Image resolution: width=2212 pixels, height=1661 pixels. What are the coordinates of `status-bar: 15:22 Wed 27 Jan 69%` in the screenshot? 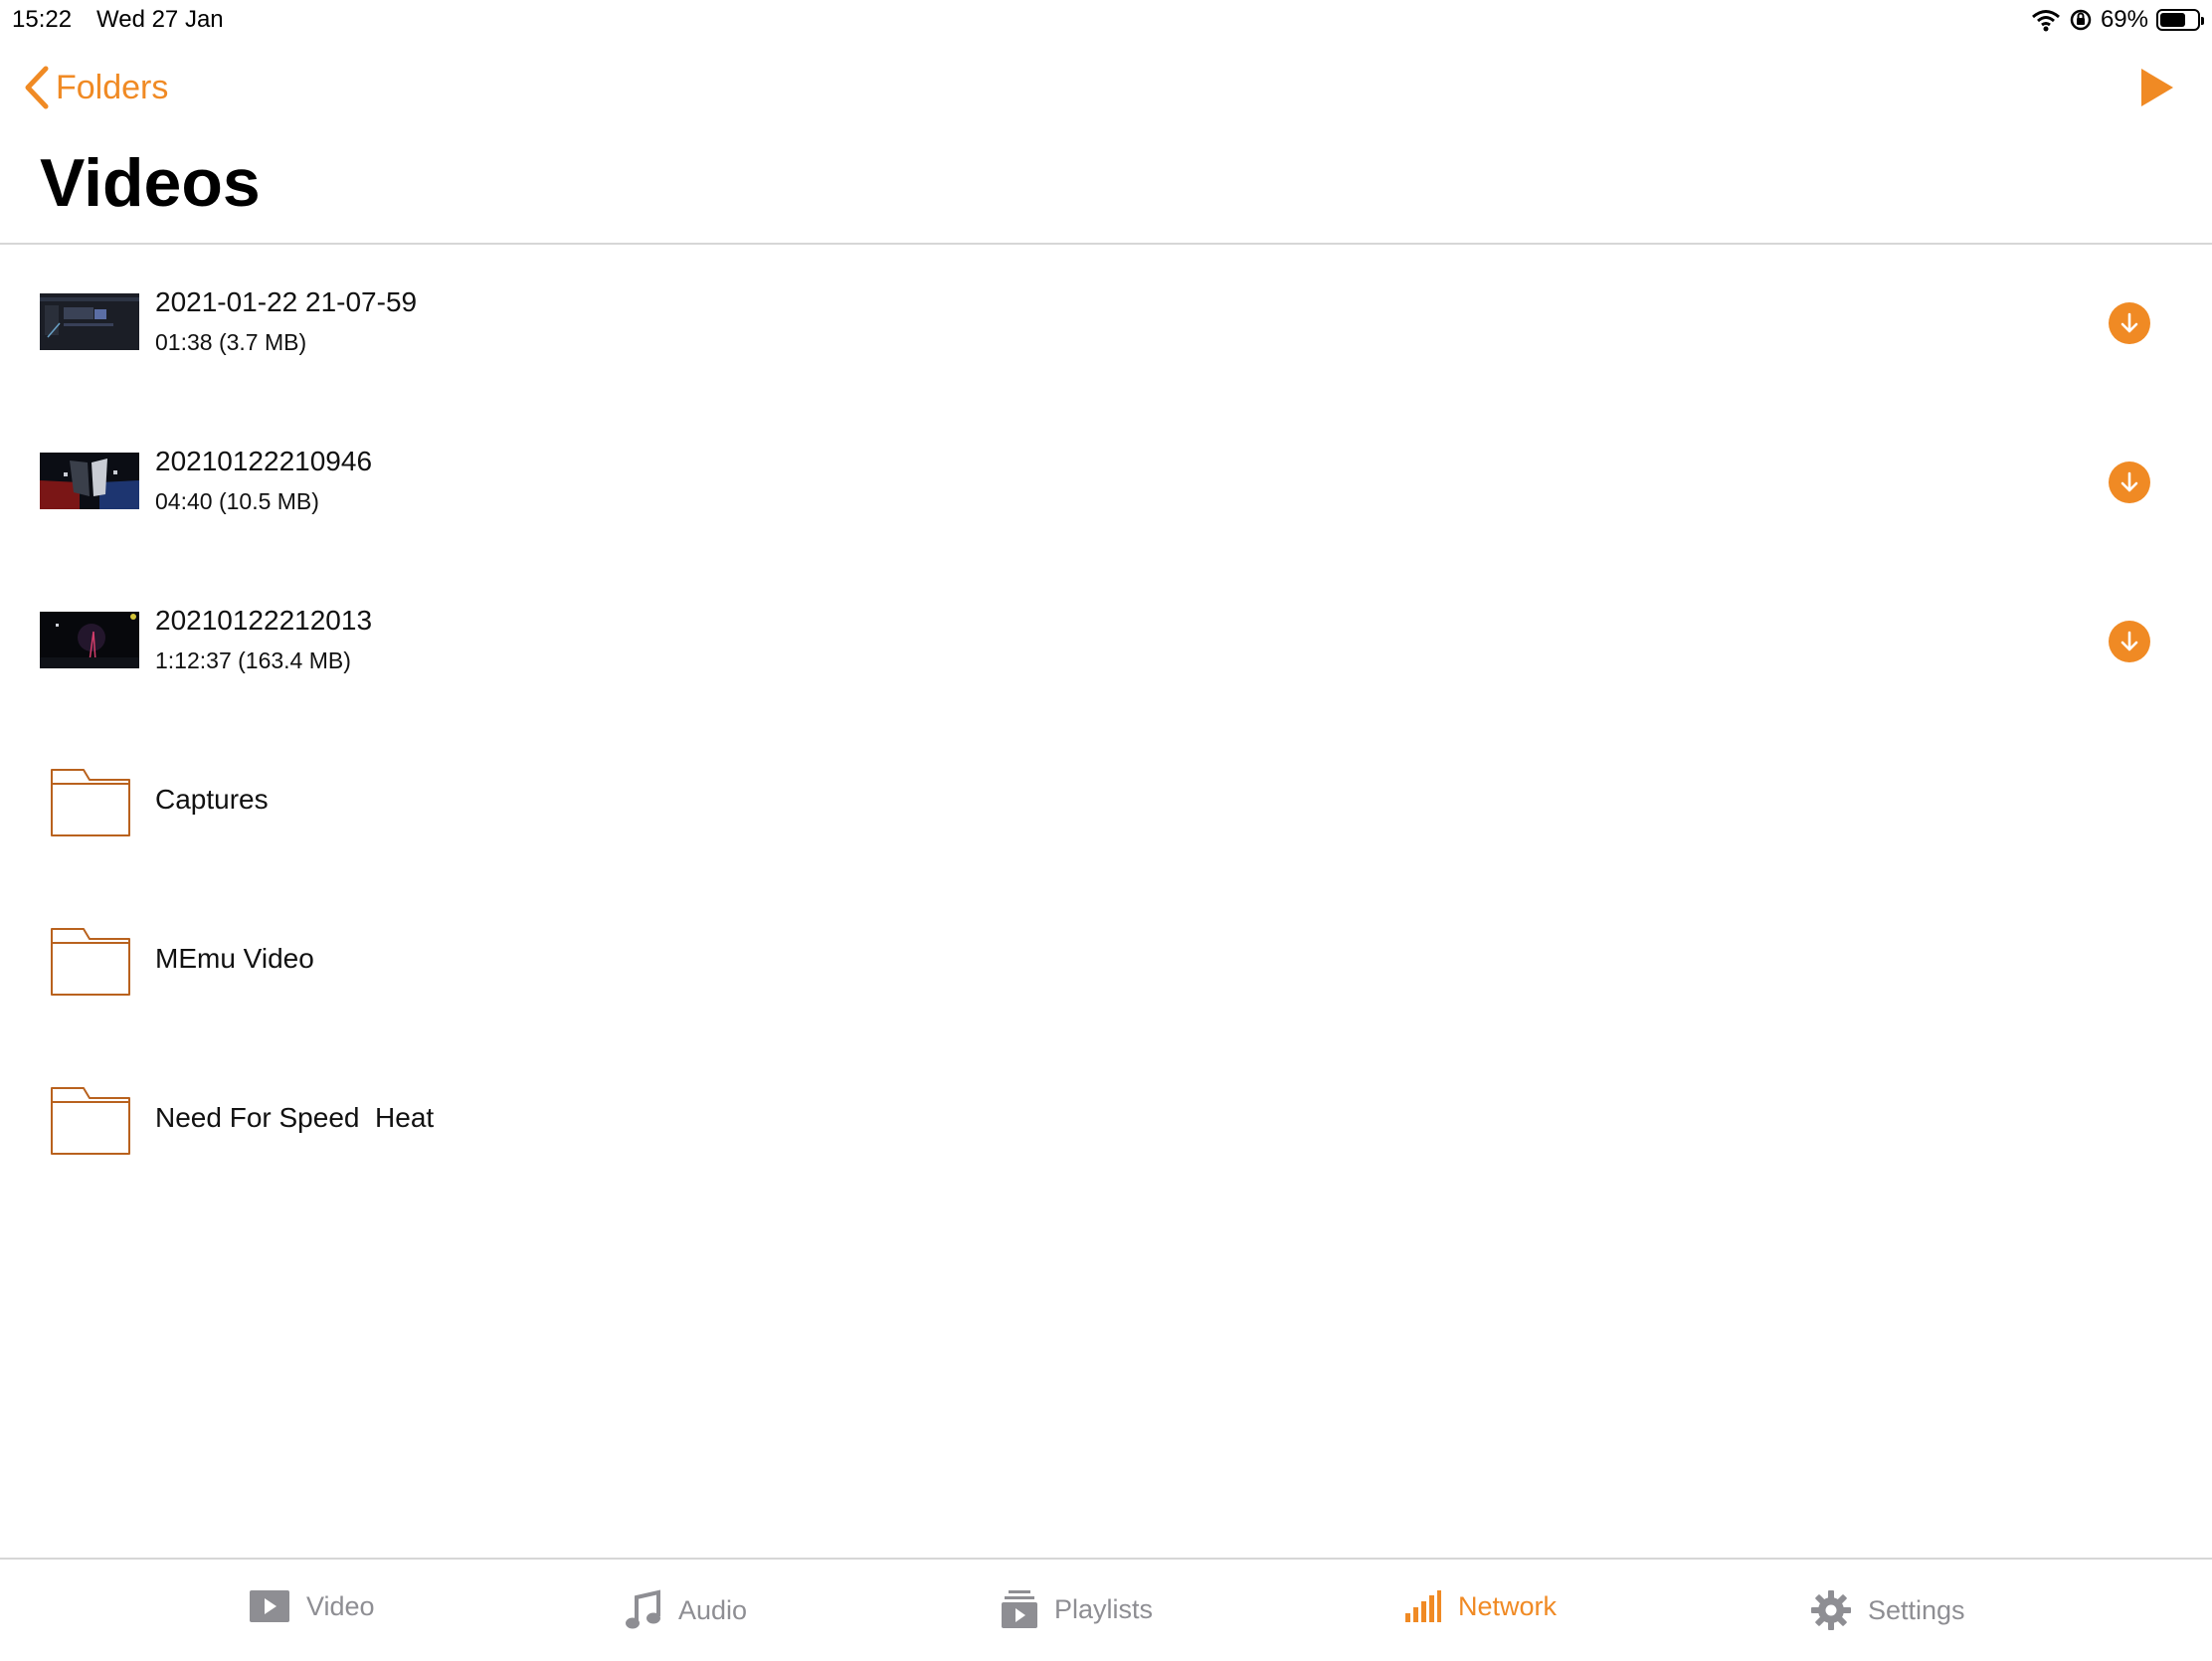 It's located at (1106, 20).